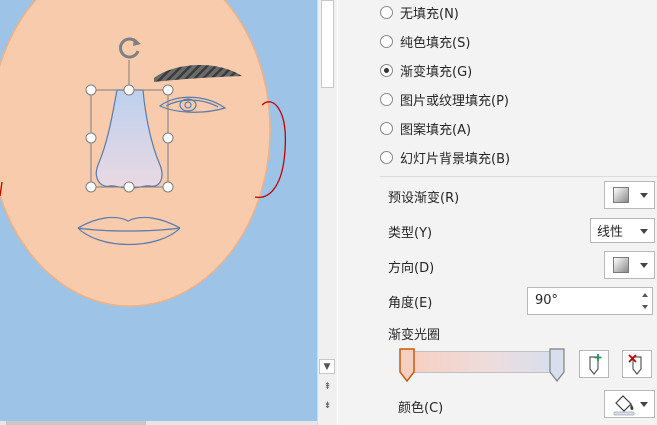  Describe the element at coordinates (410, 303) in the screenshot. I see `angle-label: 角度(E)` at that location.